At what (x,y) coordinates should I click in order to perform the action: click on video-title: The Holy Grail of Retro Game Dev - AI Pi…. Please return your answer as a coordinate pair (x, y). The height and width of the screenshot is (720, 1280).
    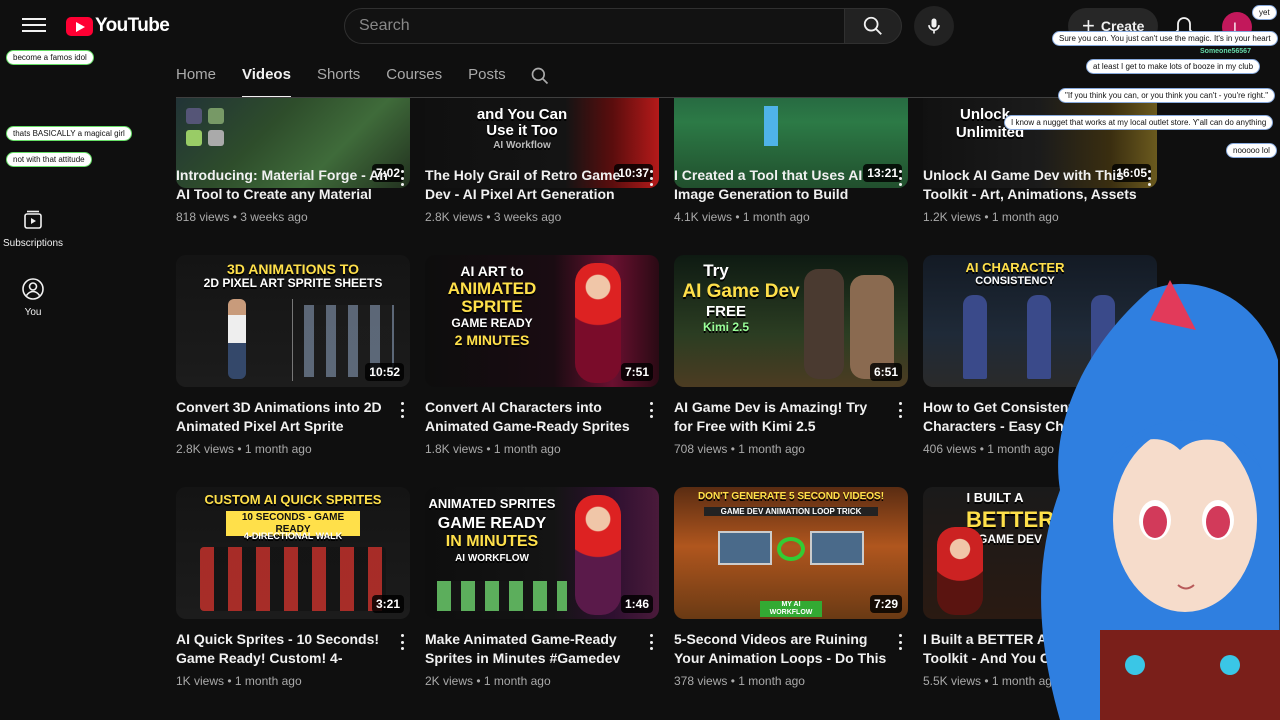
    Looking at the image, I should click on (532, 185).